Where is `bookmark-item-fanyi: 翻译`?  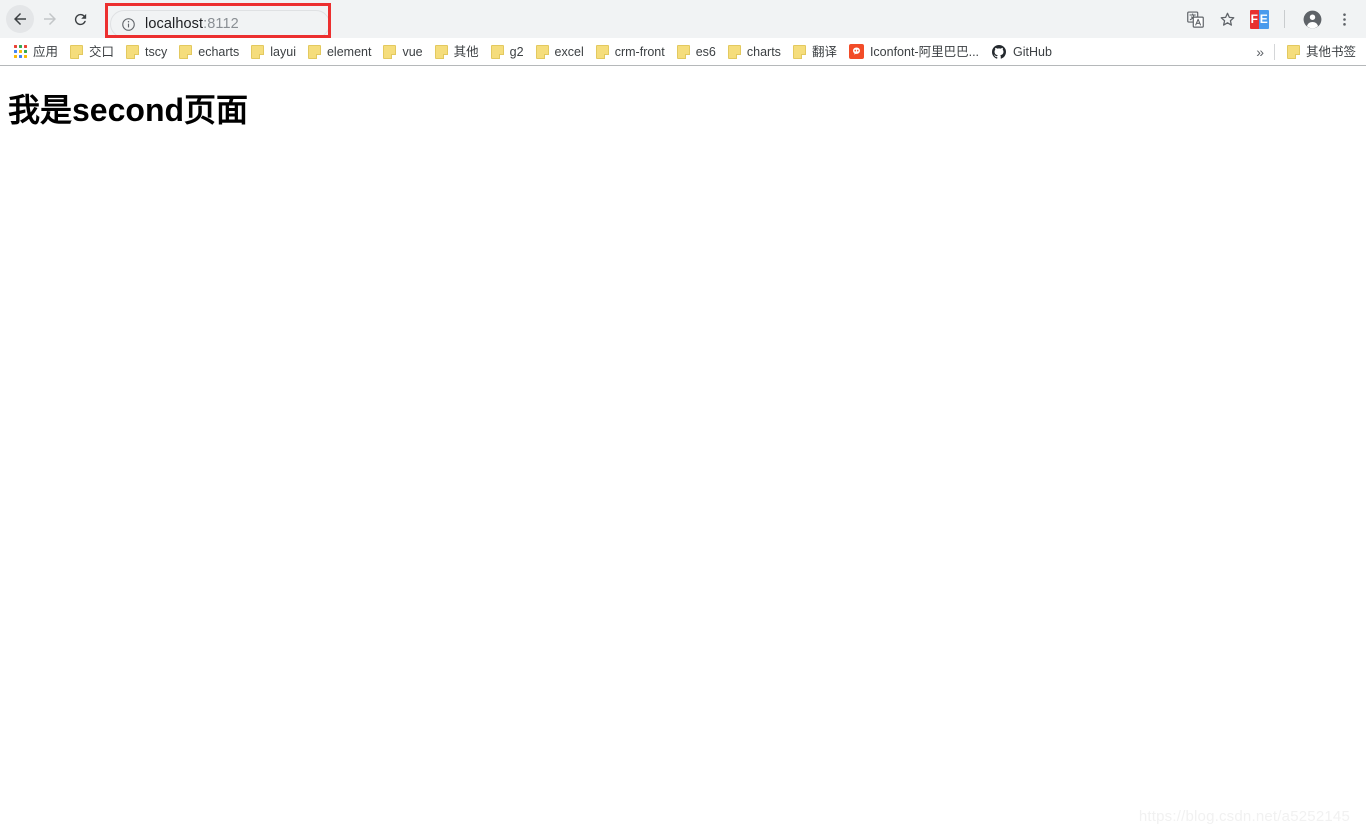 bookmark-item-fanyi: 翻译 is located at coordinates (815, 52).